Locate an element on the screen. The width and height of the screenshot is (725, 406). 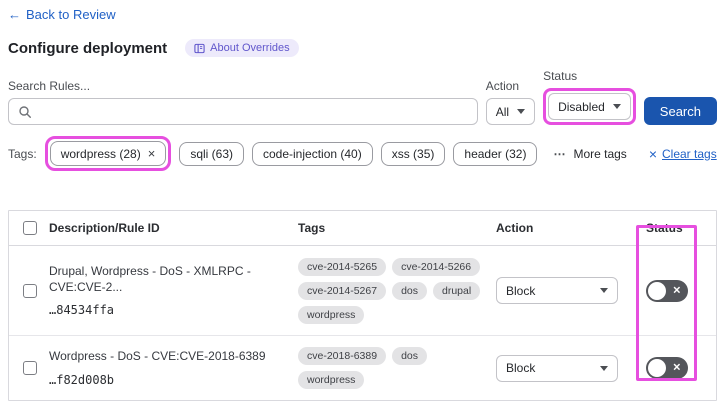
tag-chip-sqli: sqli (63) is located at coordinates (211, 153).